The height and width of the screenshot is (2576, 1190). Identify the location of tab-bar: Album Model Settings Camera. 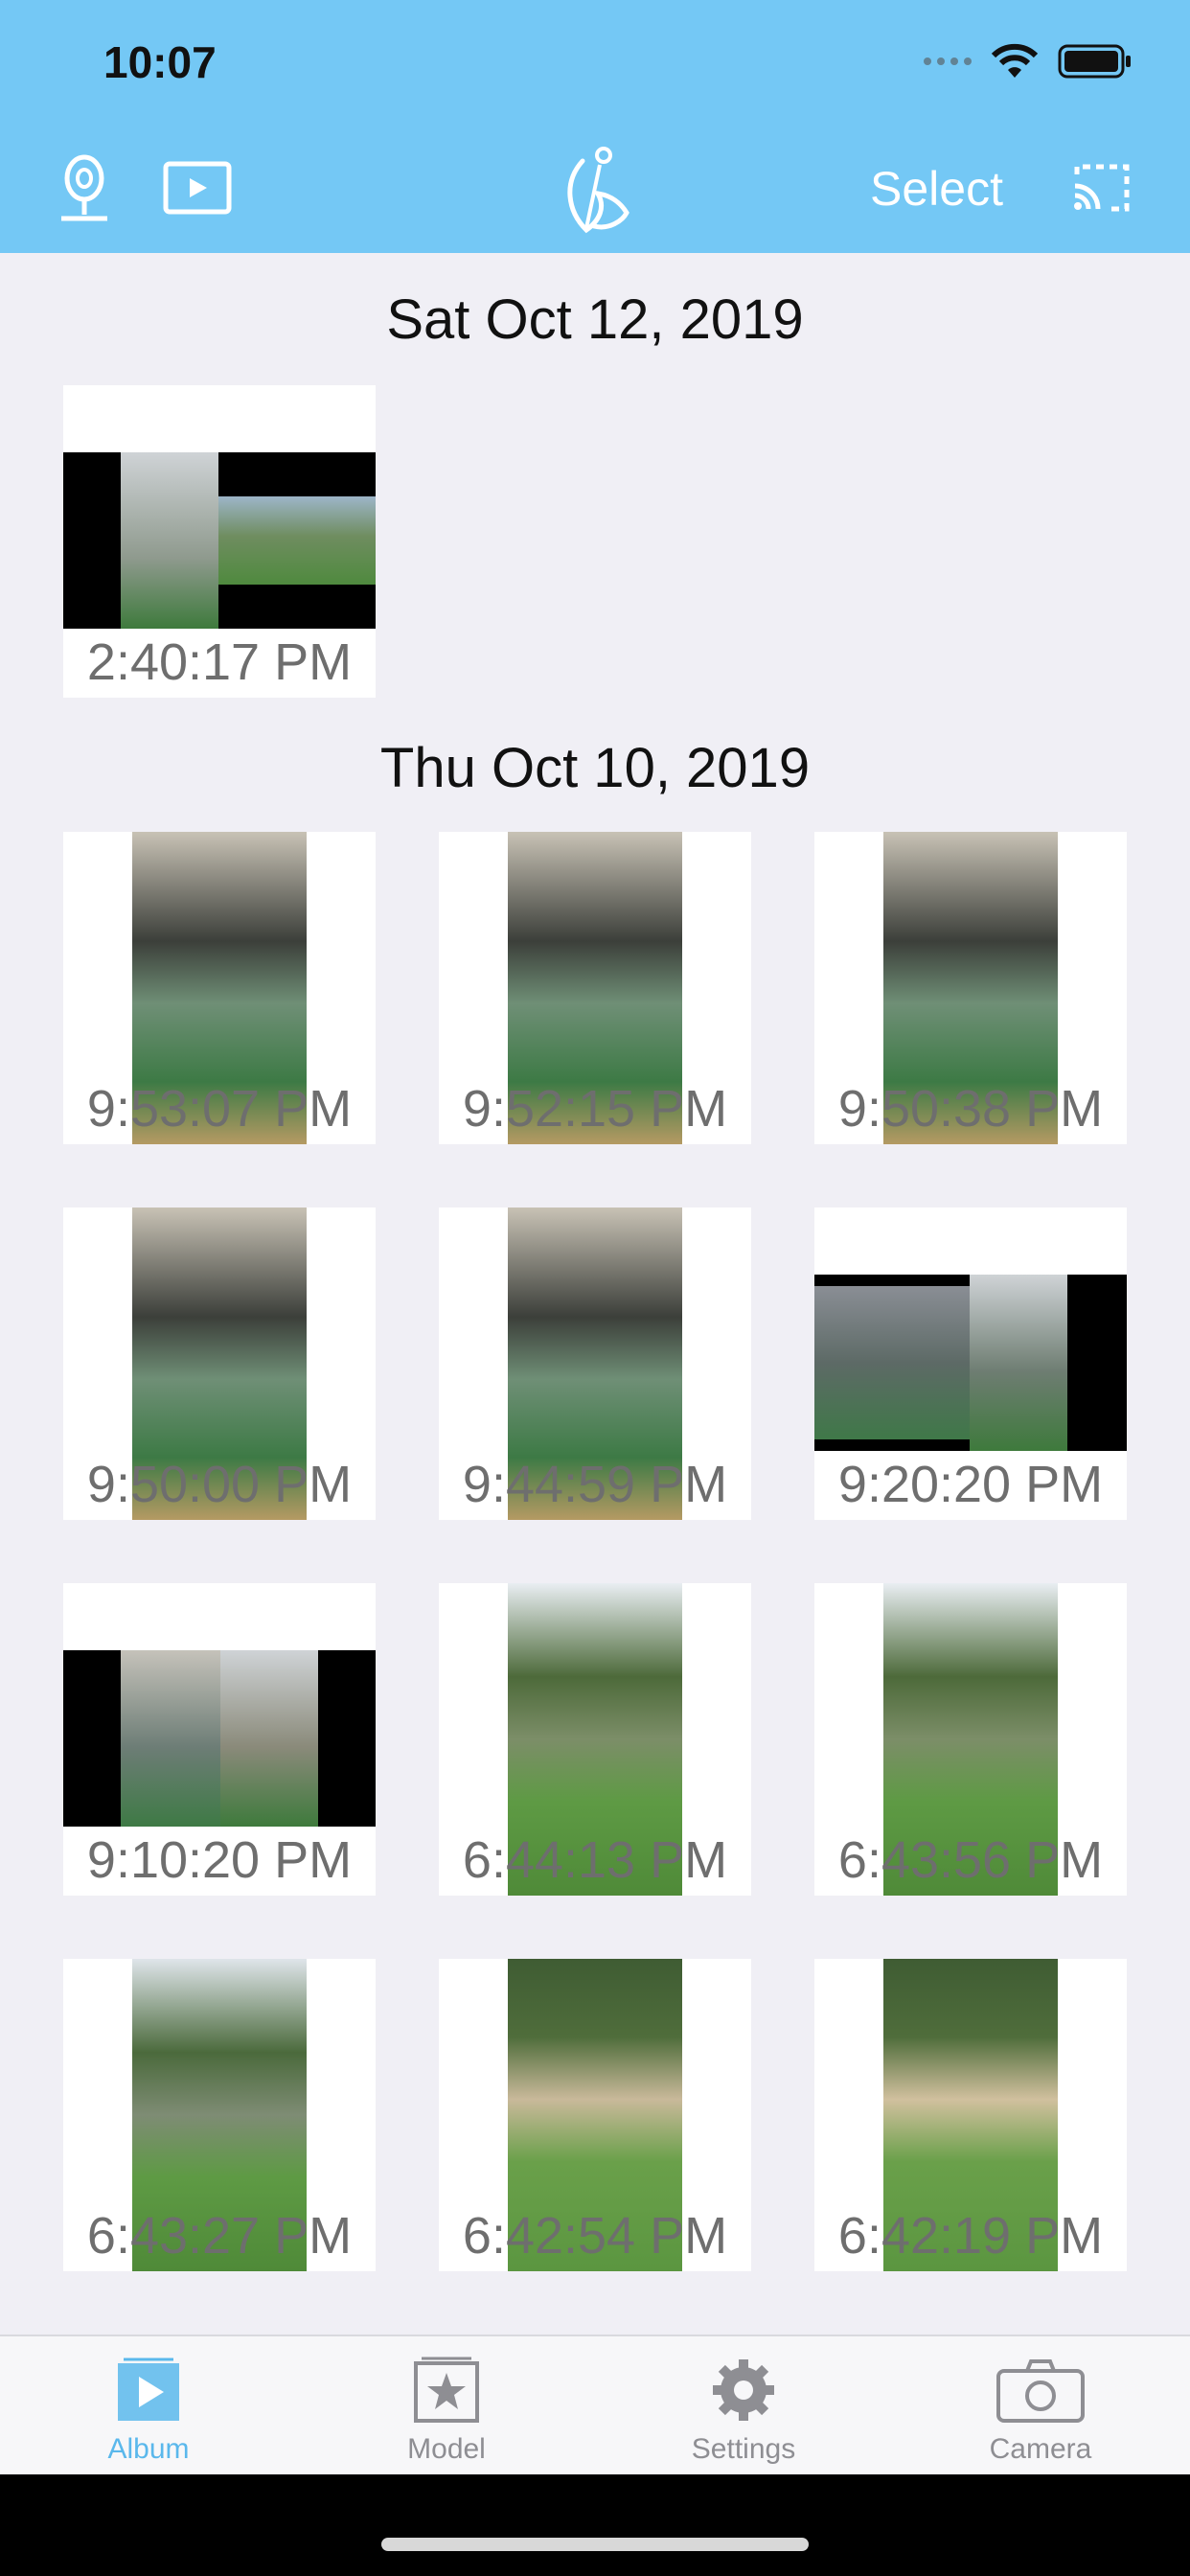
(595, 2405).